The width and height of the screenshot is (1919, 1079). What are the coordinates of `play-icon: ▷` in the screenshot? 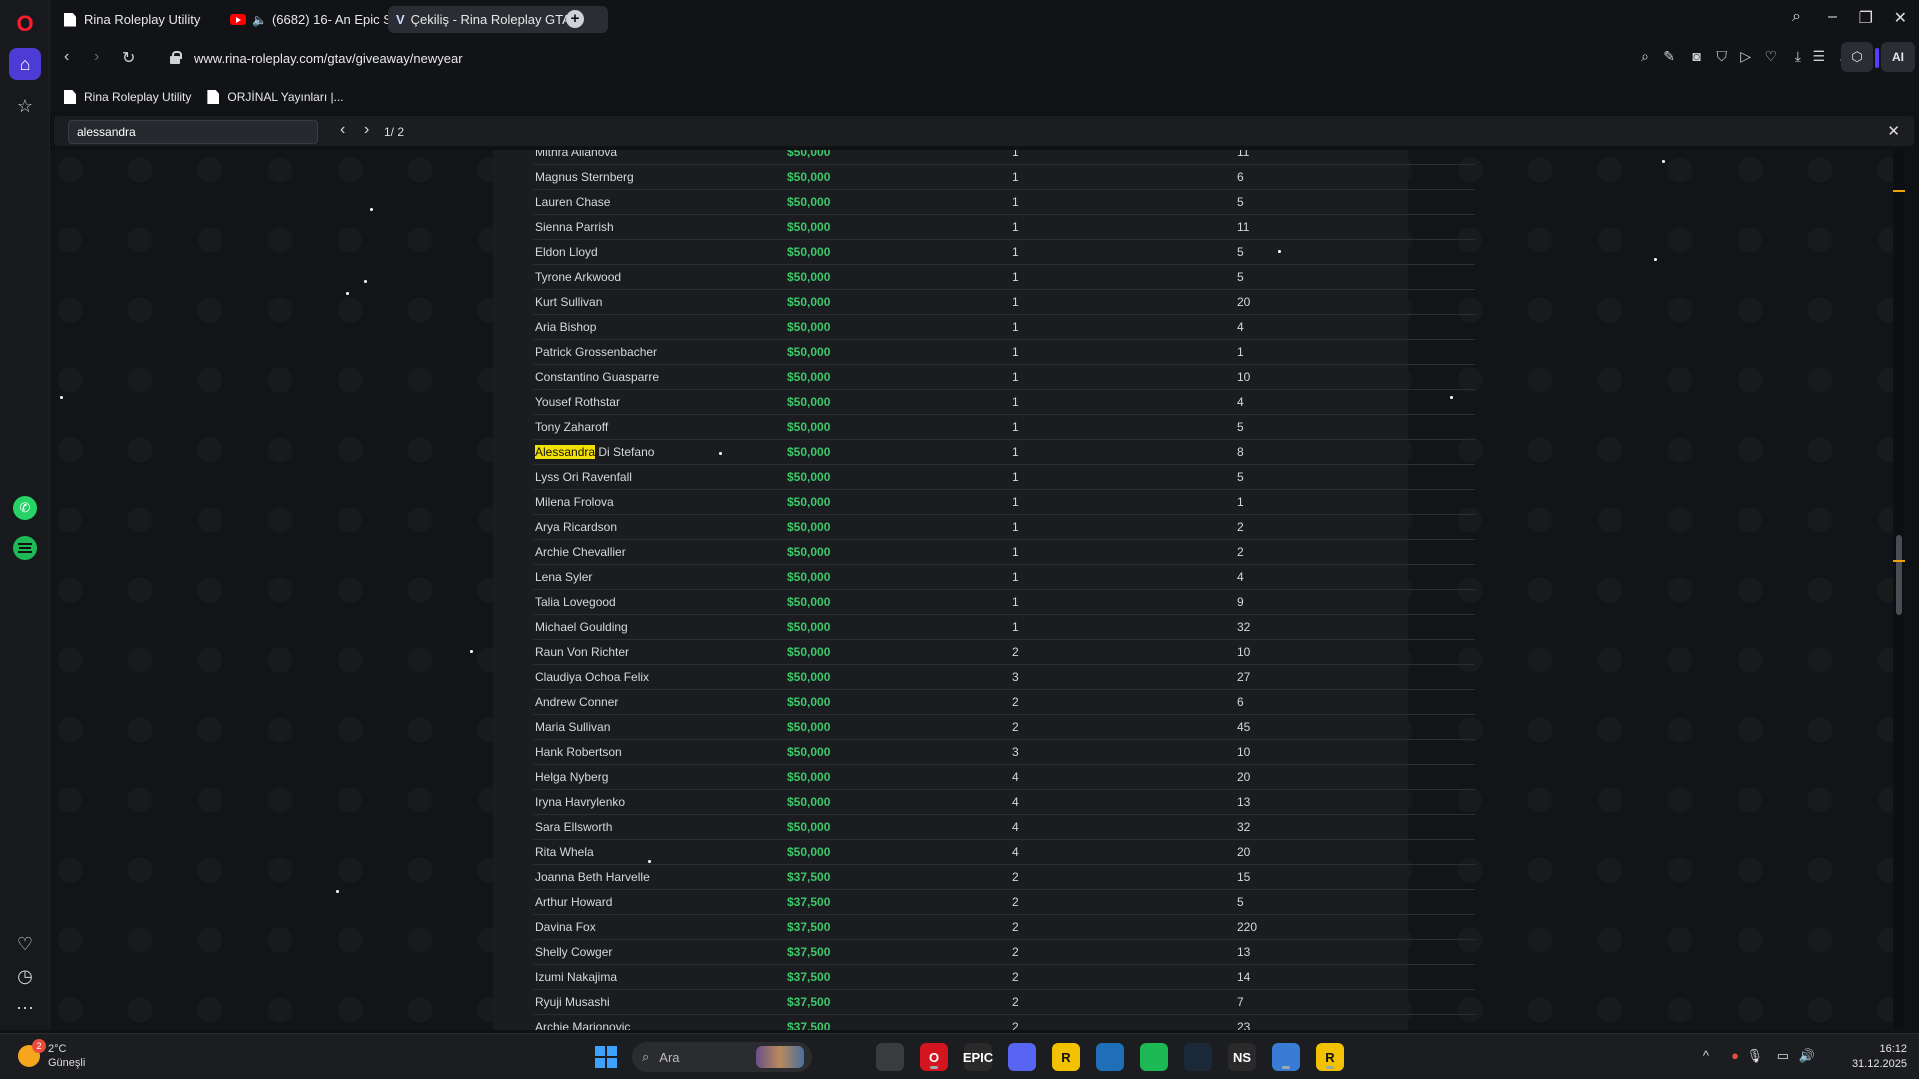 It's located at (1745, 56).